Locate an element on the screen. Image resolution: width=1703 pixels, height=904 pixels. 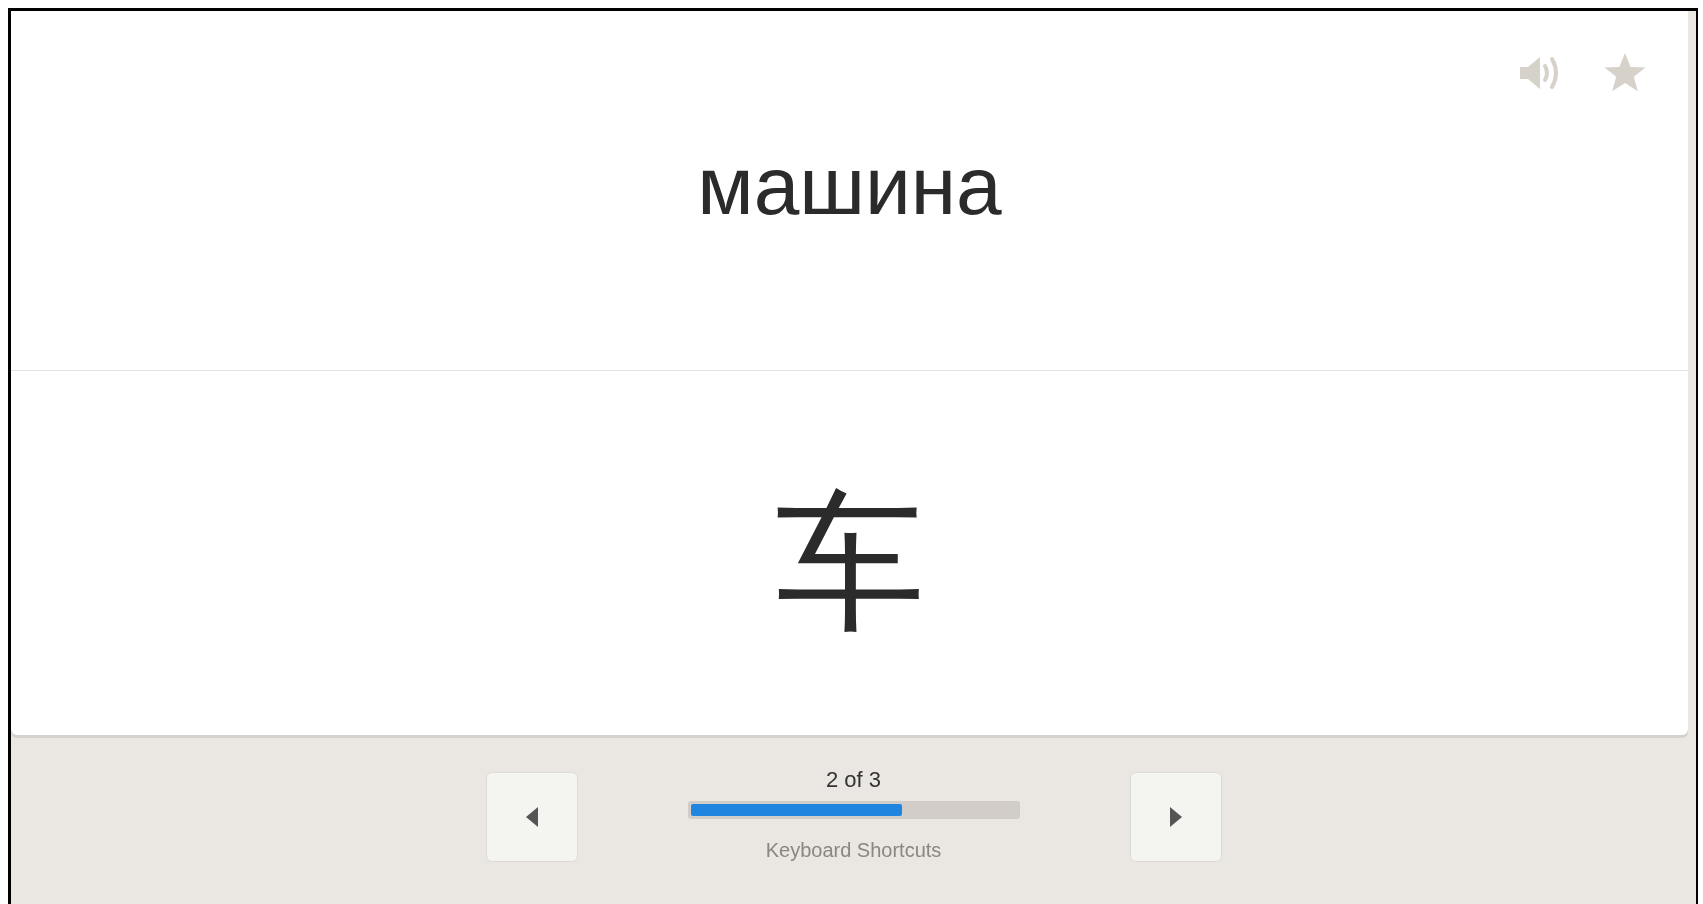
previous-button is located at coordinates (531, 816).